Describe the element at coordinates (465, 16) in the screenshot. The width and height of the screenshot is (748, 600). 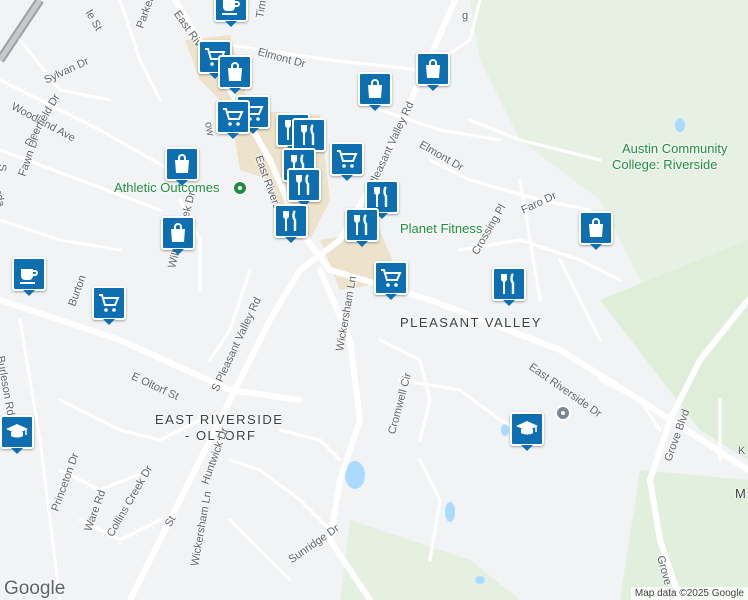
I see `street-label-fragment: g` at that location.